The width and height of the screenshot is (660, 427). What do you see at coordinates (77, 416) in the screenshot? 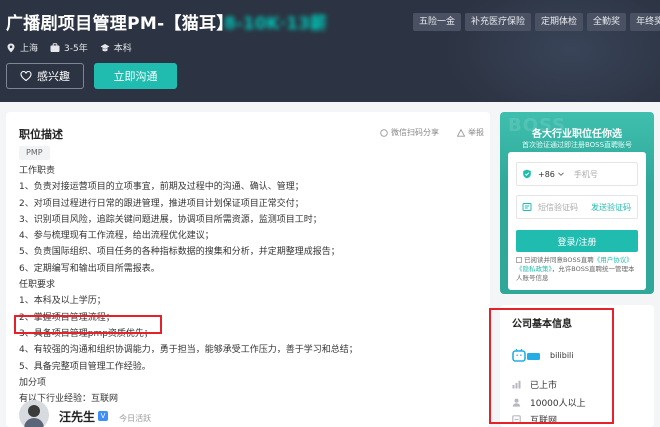
I see `recruiter-name: 汪先生` at bounding box center [77, 416].